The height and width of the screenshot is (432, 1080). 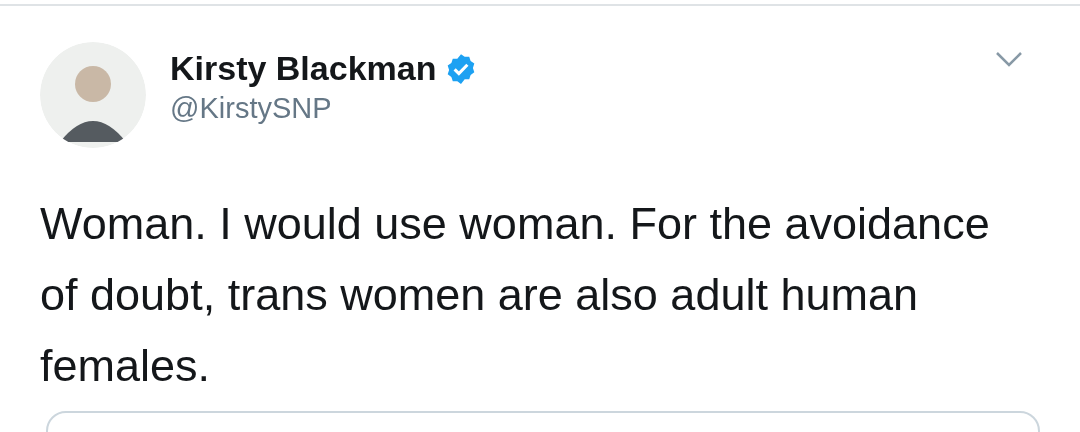 What do you see at coordinates (93, 95) in the screenshot?
I see `avatar` at bounding box center [93, 95].